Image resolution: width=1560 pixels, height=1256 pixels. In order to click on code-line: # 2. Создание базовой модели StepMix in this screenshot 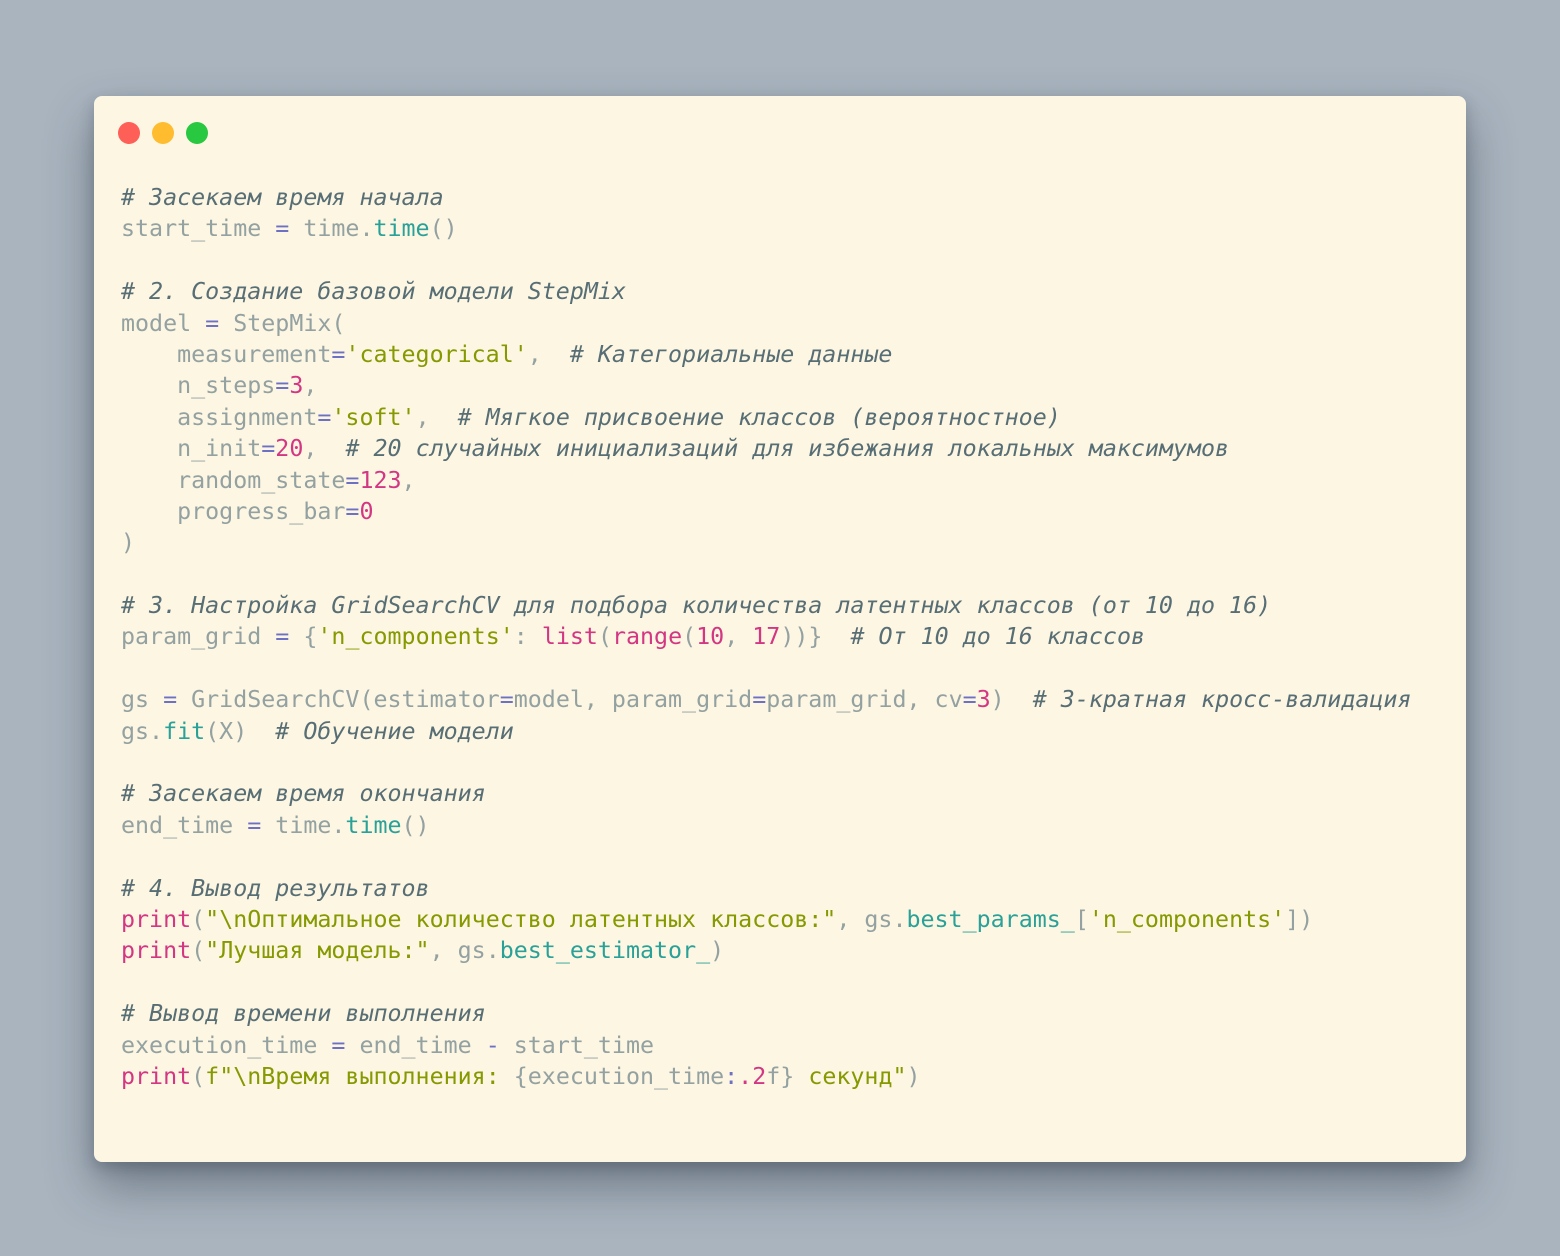, I will do `click(766, 291)`.